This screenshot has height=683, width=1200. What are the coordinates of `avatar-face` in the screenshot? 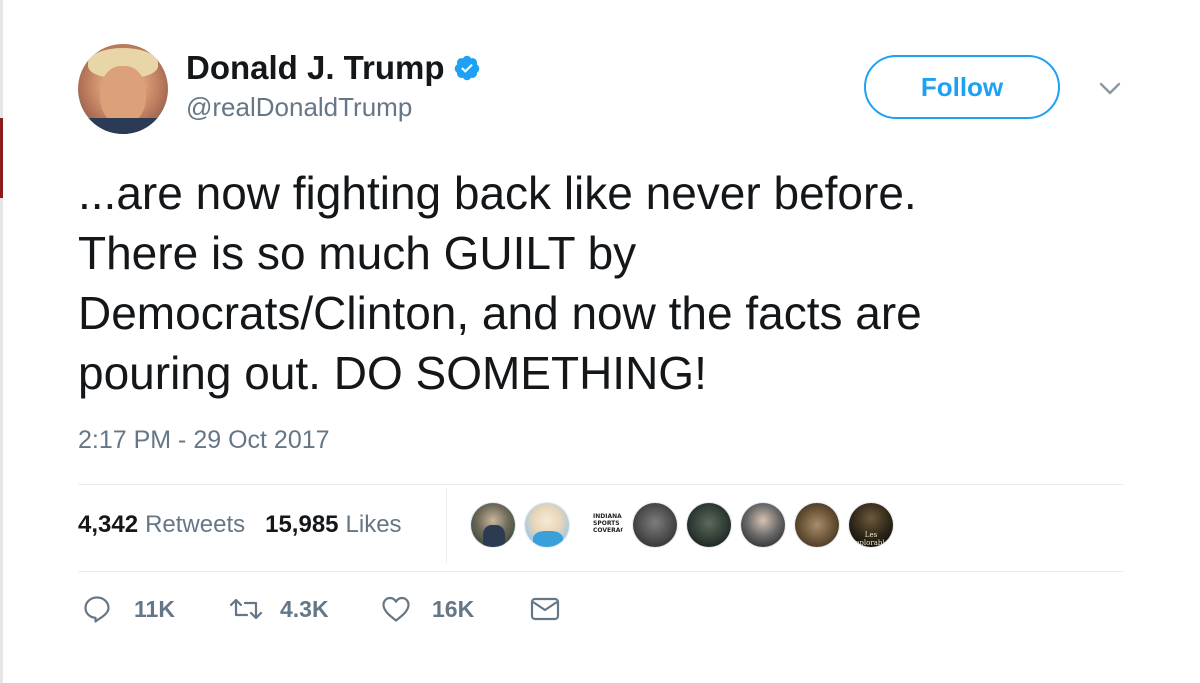 It's located at (123, 95).